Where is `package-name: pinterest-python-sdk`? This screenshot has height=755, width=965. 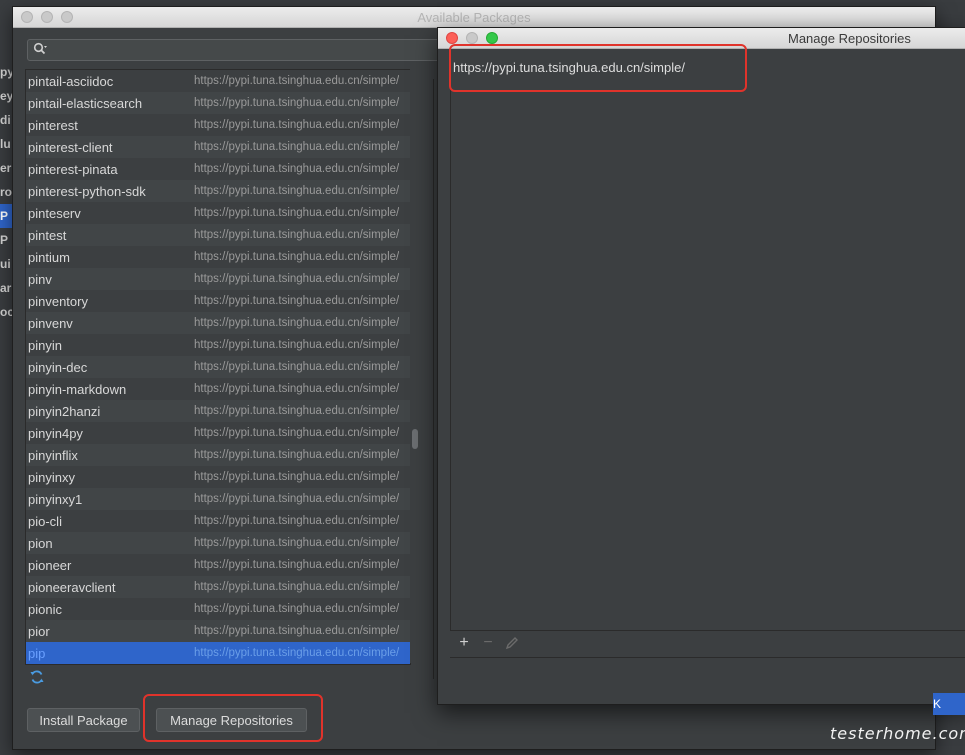 package-name: pinterest-python-sdk is located at coordinates (87, 191).